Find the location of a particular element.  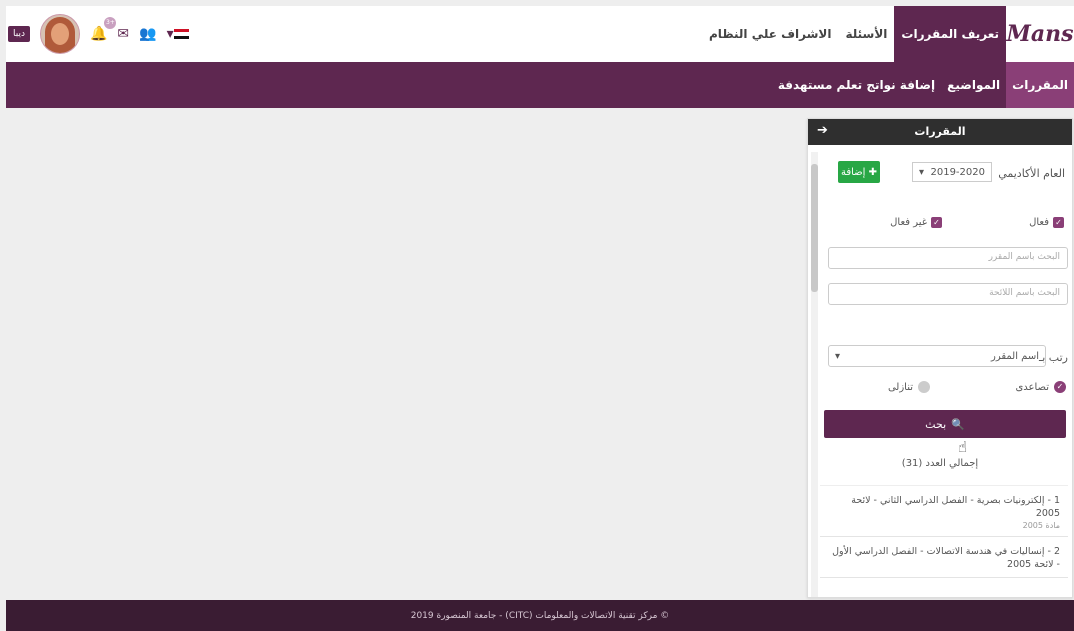

scrollbar is located at coordinates (814, 374).